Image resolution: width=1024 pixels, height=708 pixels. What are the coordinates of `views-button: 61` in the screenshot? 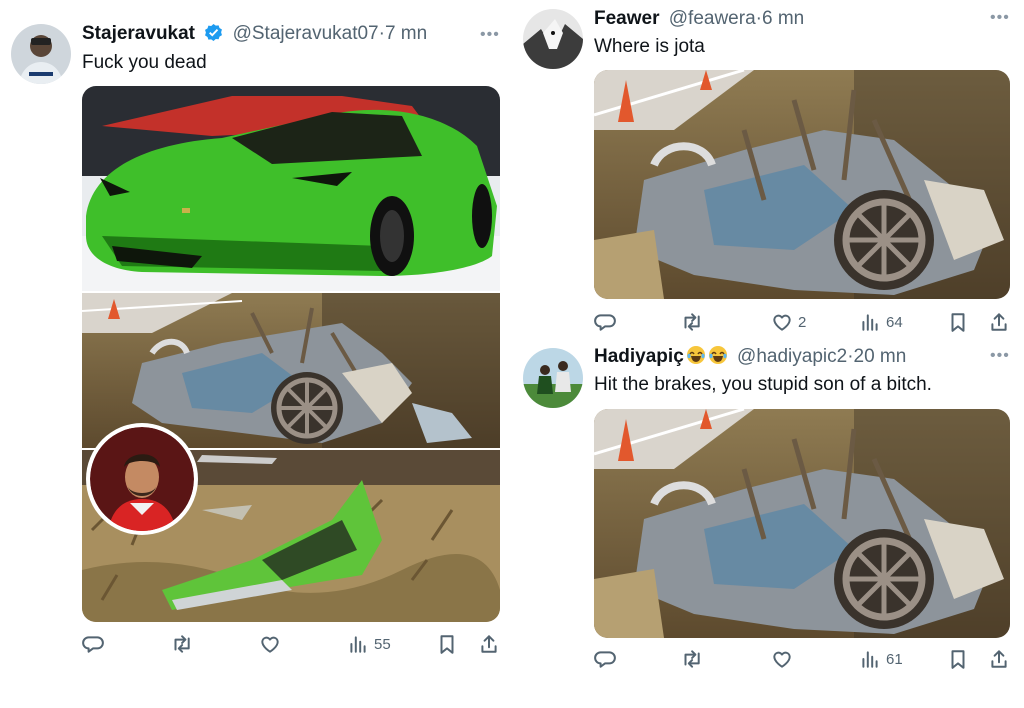 It's located at (881, 659).